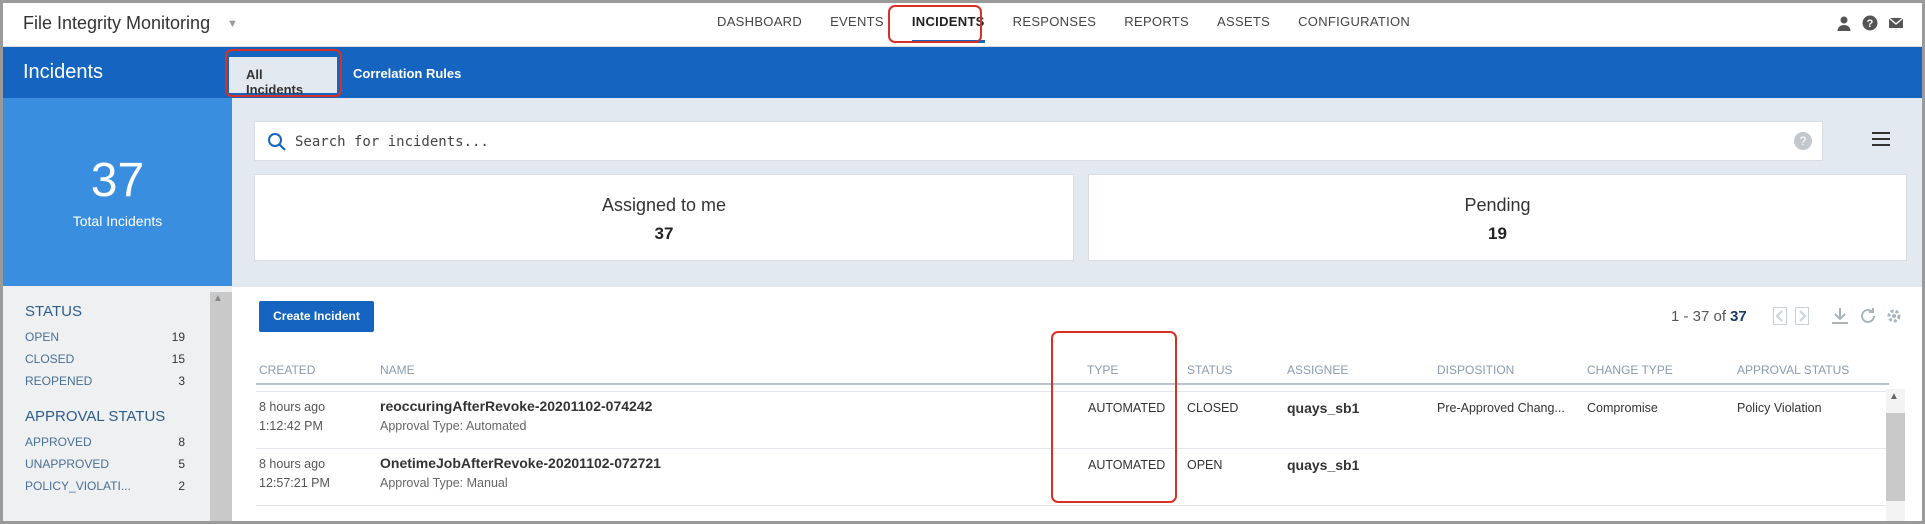  What do you see at coordinates (181, 381) in the screenshot?
I see `filter-count: 3` at bounding box center [181, 381].